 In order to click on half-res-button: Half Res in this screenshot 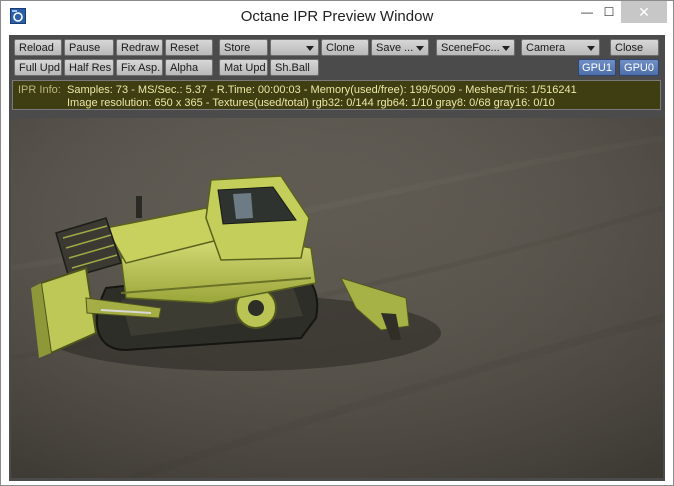, I will do `click(89, 67)`.